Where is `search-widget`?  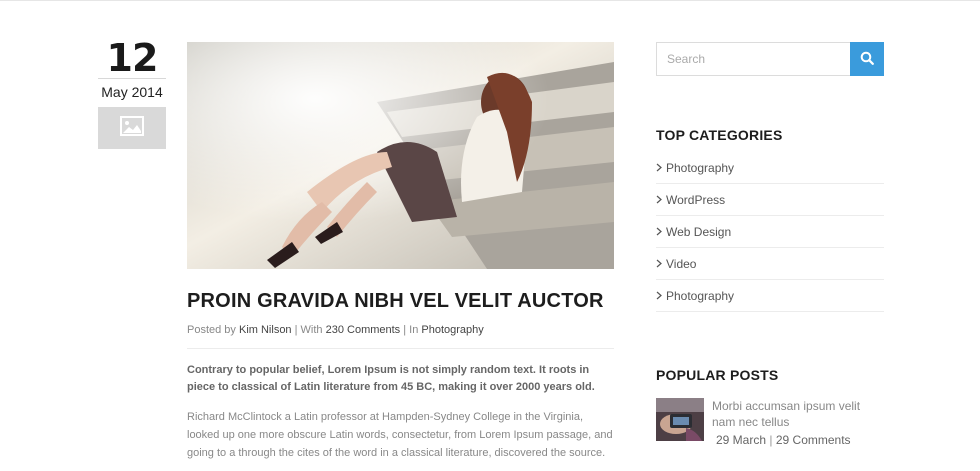
search-widget is located at coordinates (770, 59).